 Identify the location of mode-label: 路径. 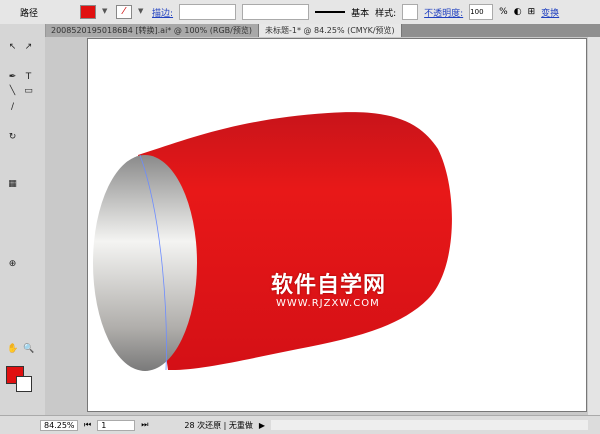
(29, 13).